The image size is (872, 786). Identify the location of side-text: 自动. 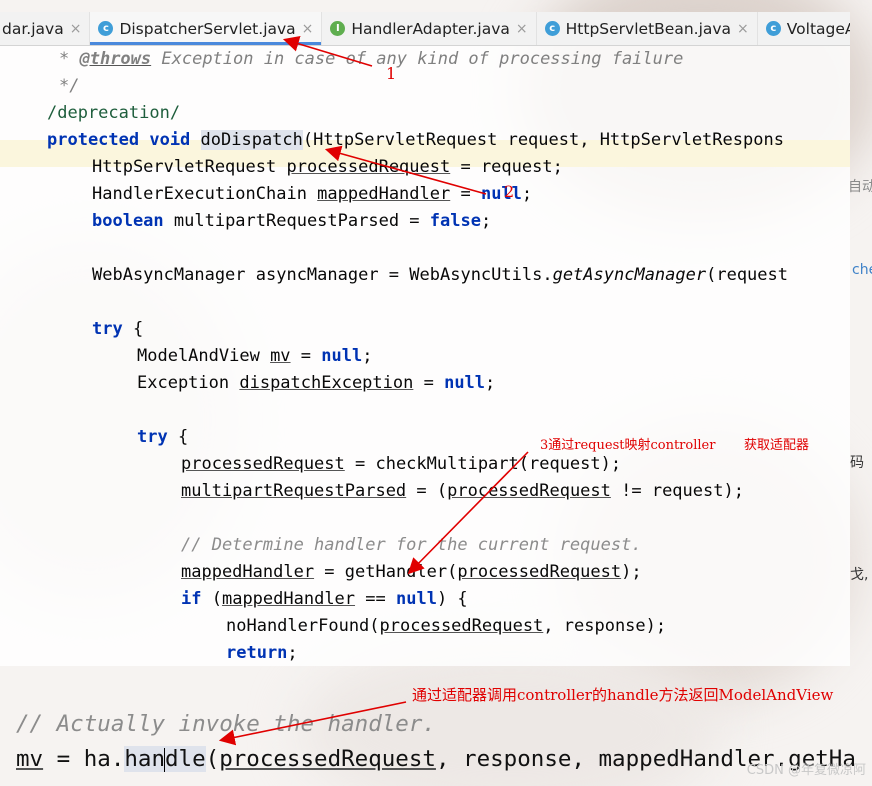
(860, 187).